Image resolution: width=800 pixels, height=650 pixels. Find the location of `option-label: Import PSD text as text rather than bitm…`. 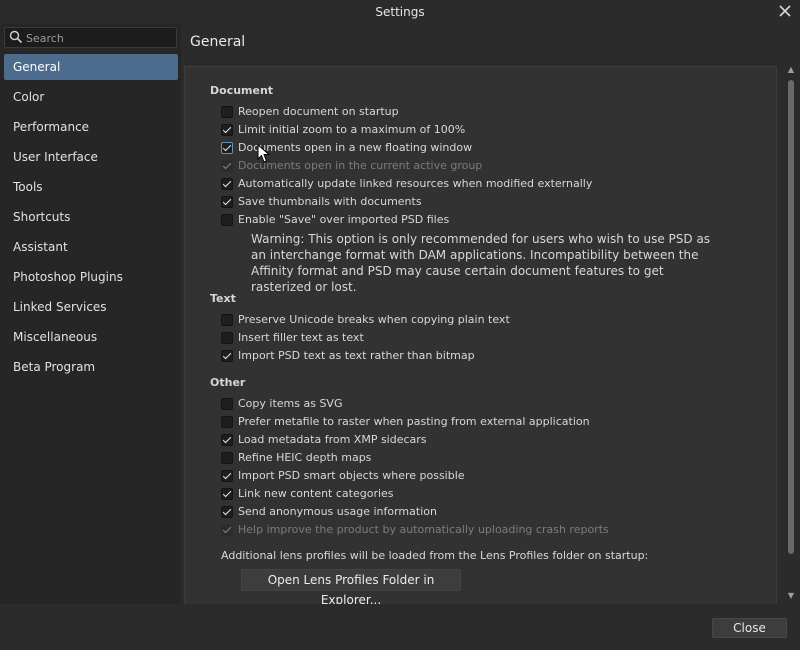

option-label: Import PSD text as text rather than bitm… is located at coordinates (356, 355).